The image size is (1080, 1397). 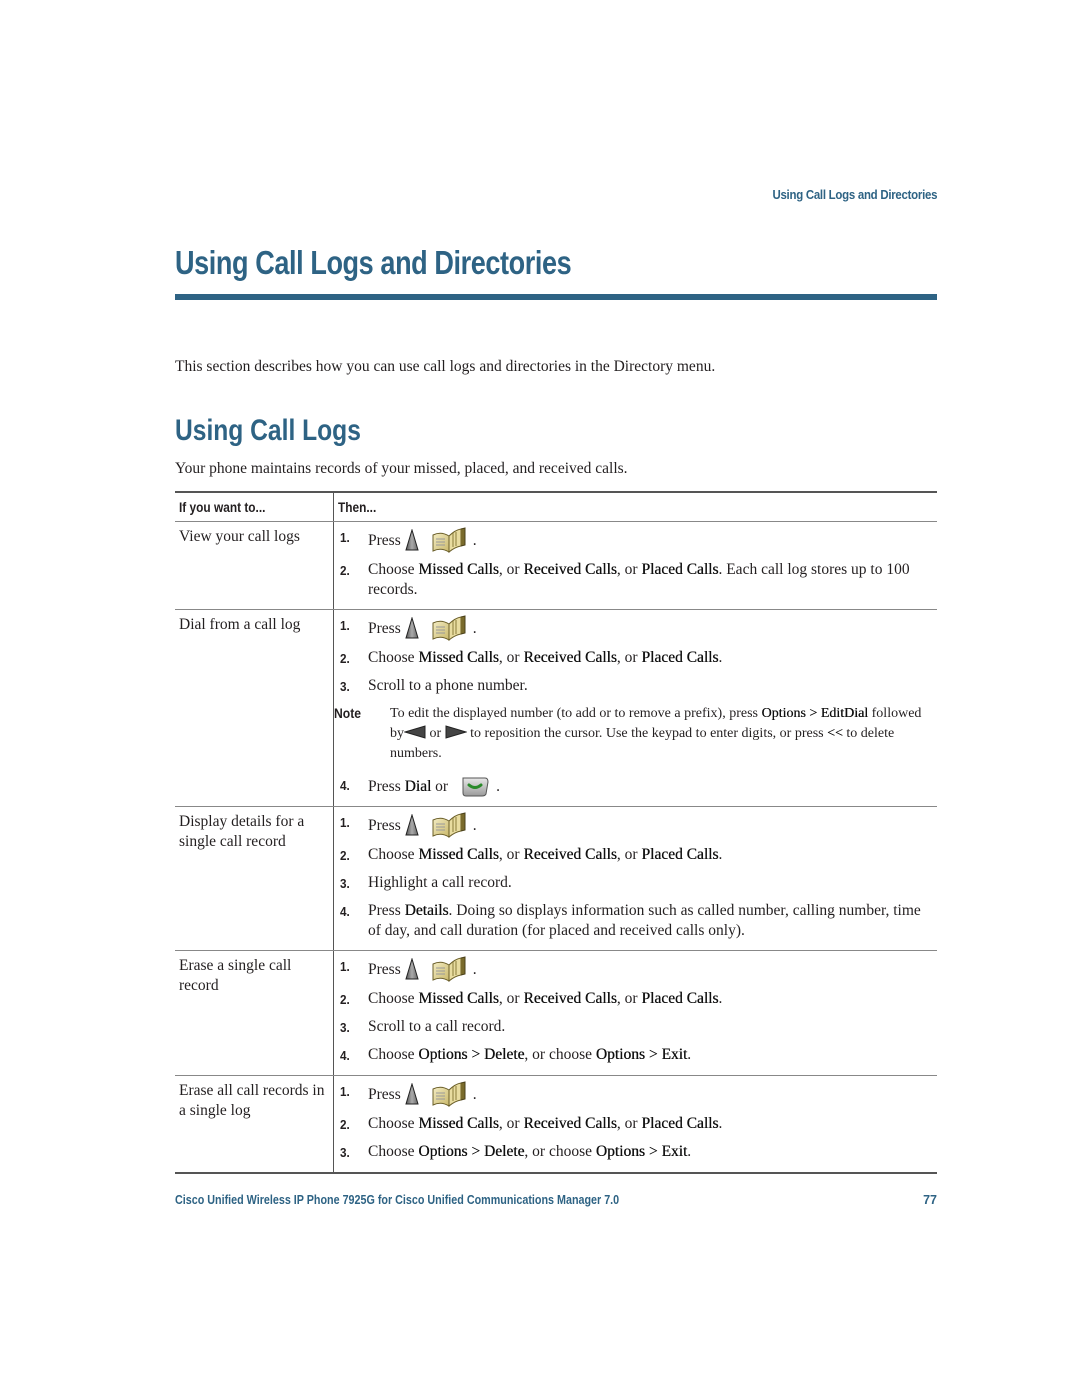 I want to click on page-number: 77, so click(x=930, y=1200).